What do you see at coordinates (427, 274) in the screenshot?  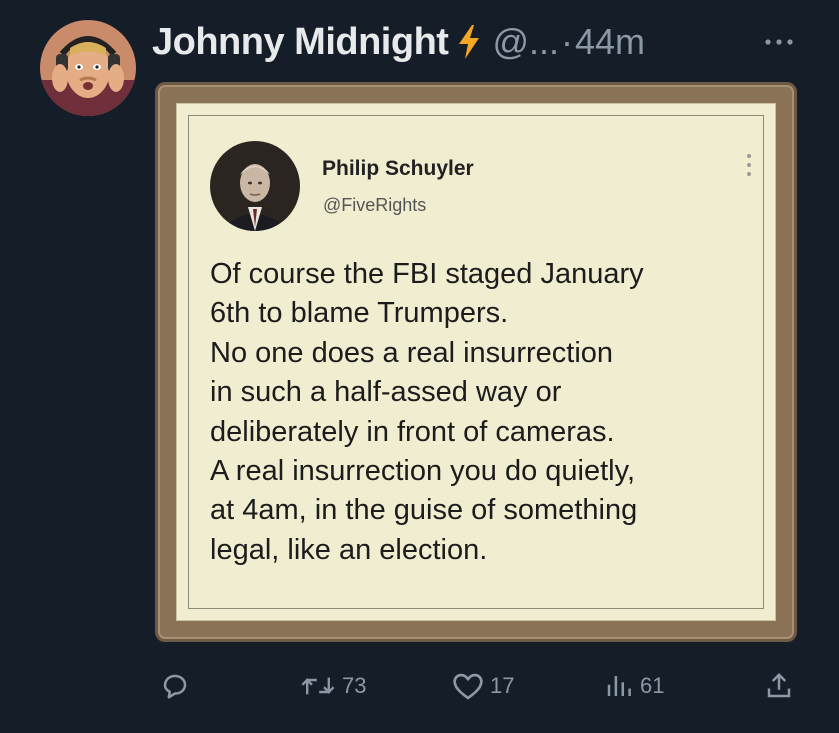 I see `quoted-line: Of course the FBI staged January` at bounding box center [427, 274].